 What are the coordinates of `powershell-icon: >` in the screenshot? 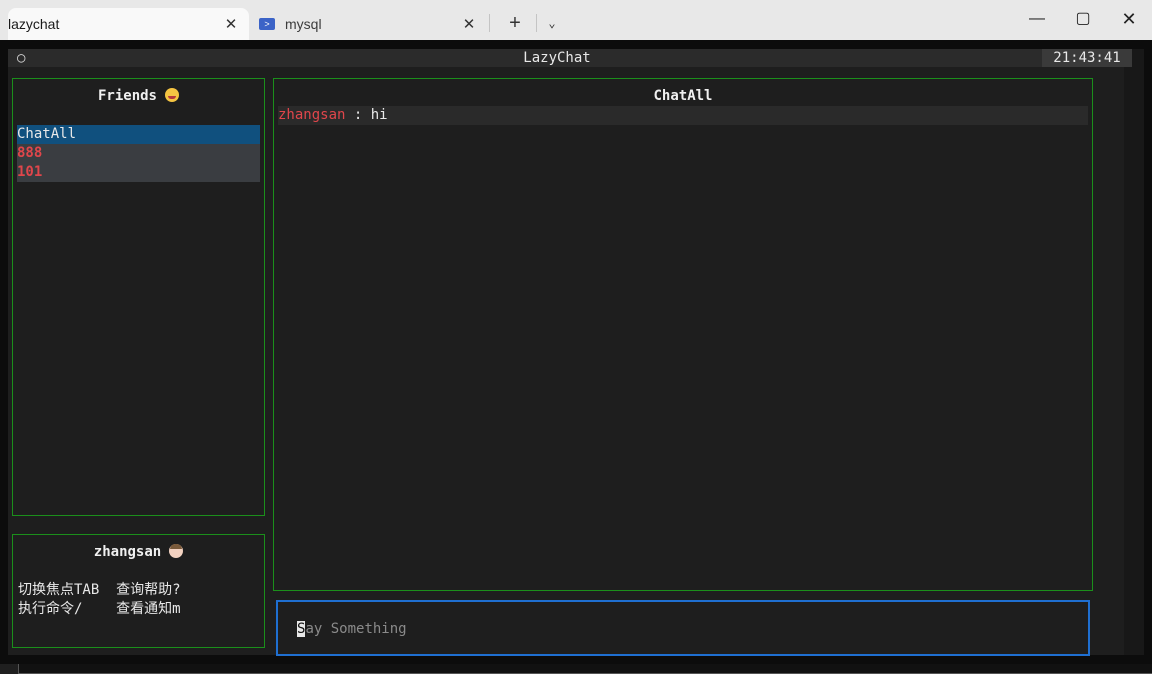 It's located at (267, 24).